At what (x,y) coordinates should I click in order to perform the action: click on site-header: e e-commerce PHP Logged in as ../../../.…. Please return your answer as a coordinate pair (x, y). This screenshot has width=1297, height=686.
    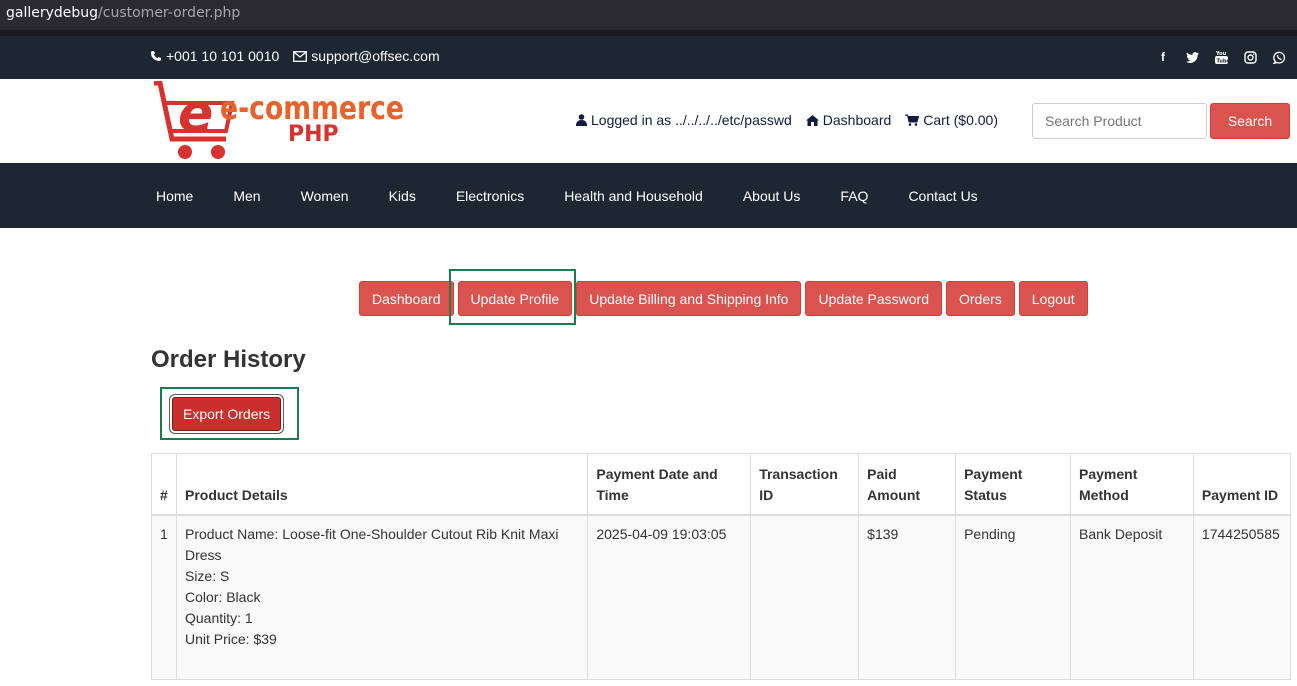
    Looking at the image, I should click on (648, 121).